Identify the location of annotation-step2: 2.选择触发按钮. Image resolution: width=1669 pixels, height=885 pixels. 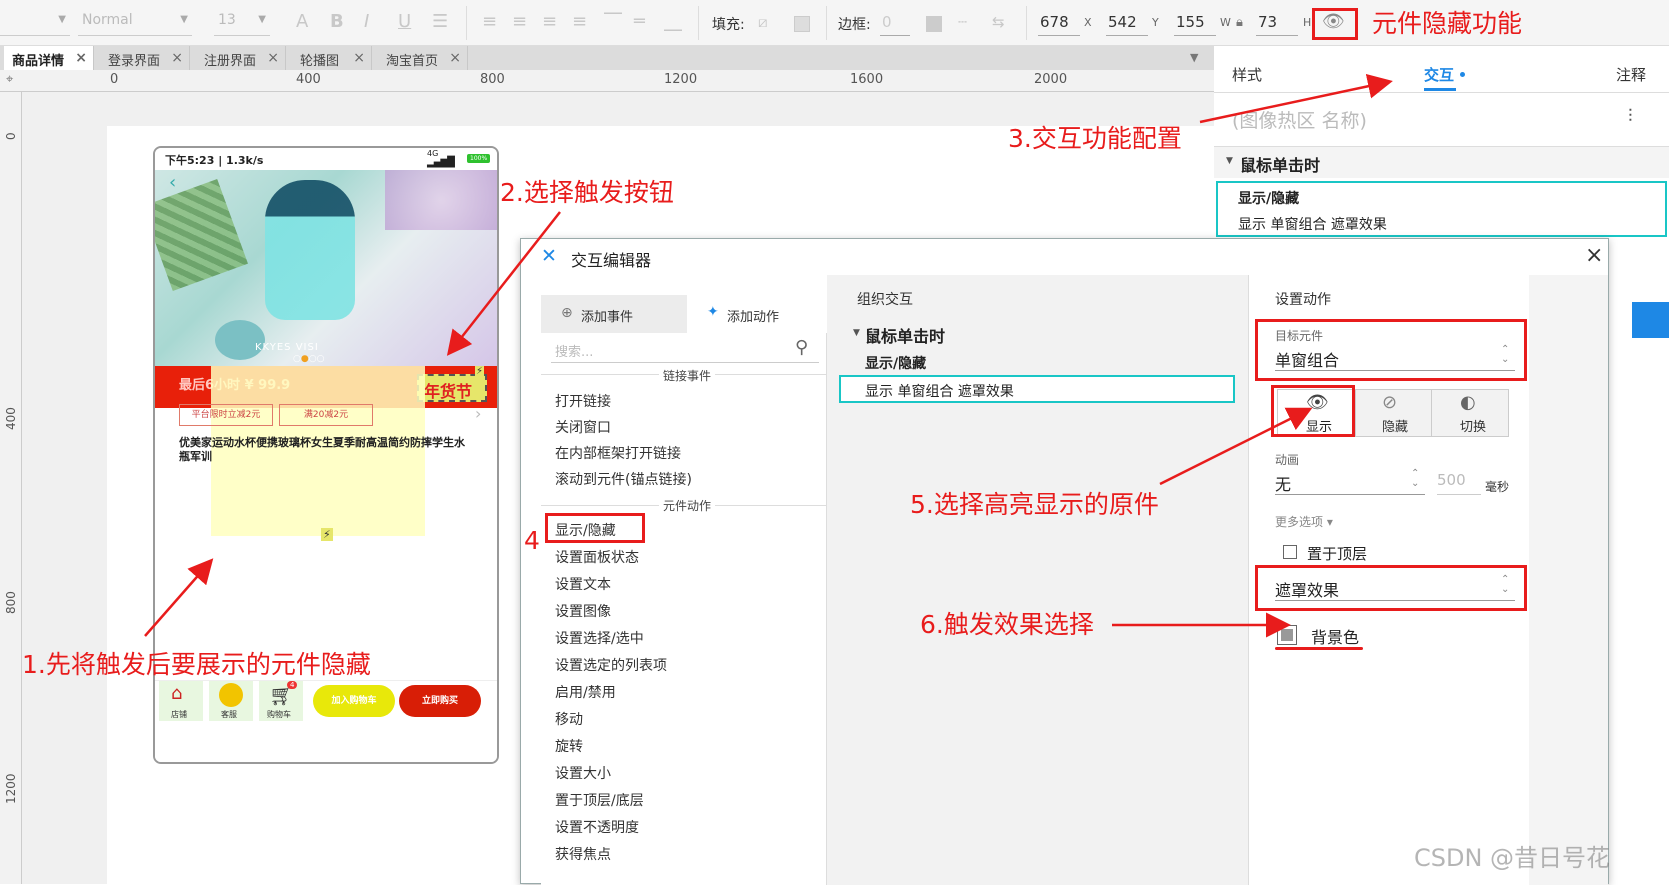
(587, 192).